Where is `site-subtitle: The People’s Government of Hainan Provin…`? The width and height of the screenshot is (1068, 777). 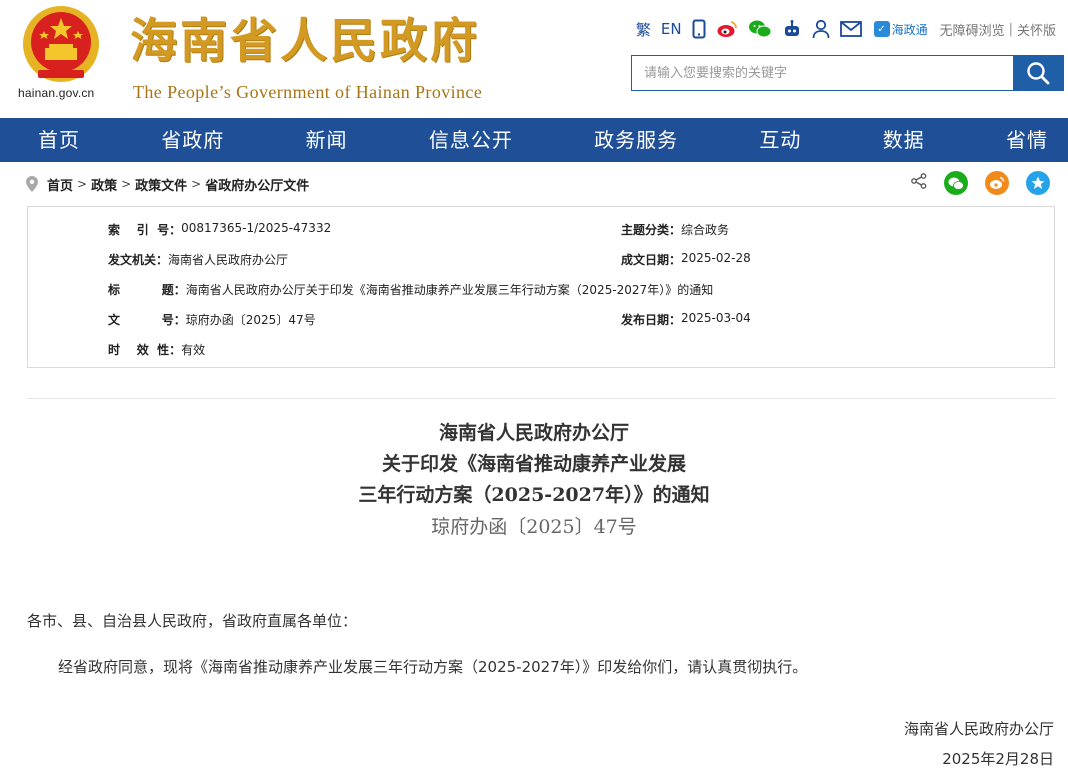 site-subtitle: The People’s Government of Hainan Provin… is located at coordinates (308, 92).